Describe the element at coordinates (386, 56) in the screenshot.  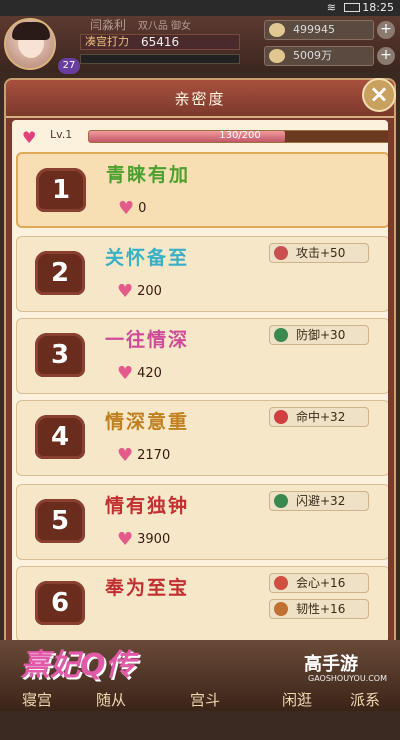
I see `add-coin-button: +` at that location.